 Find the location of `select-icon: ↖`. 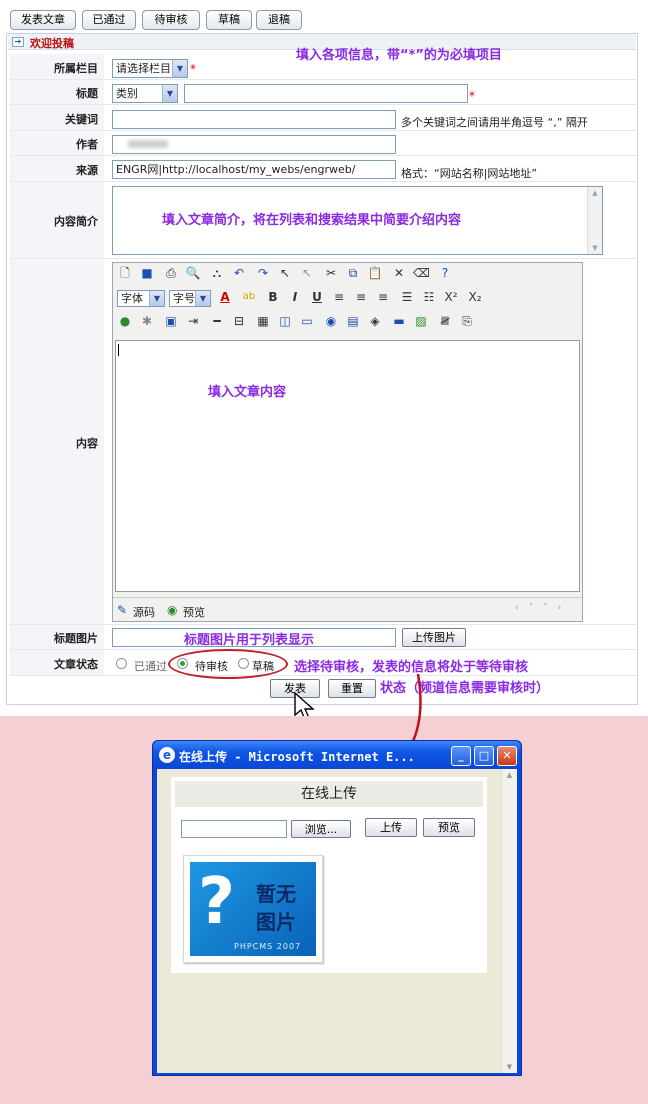

select-icon: ↖ is located at coordinates (285, 273).